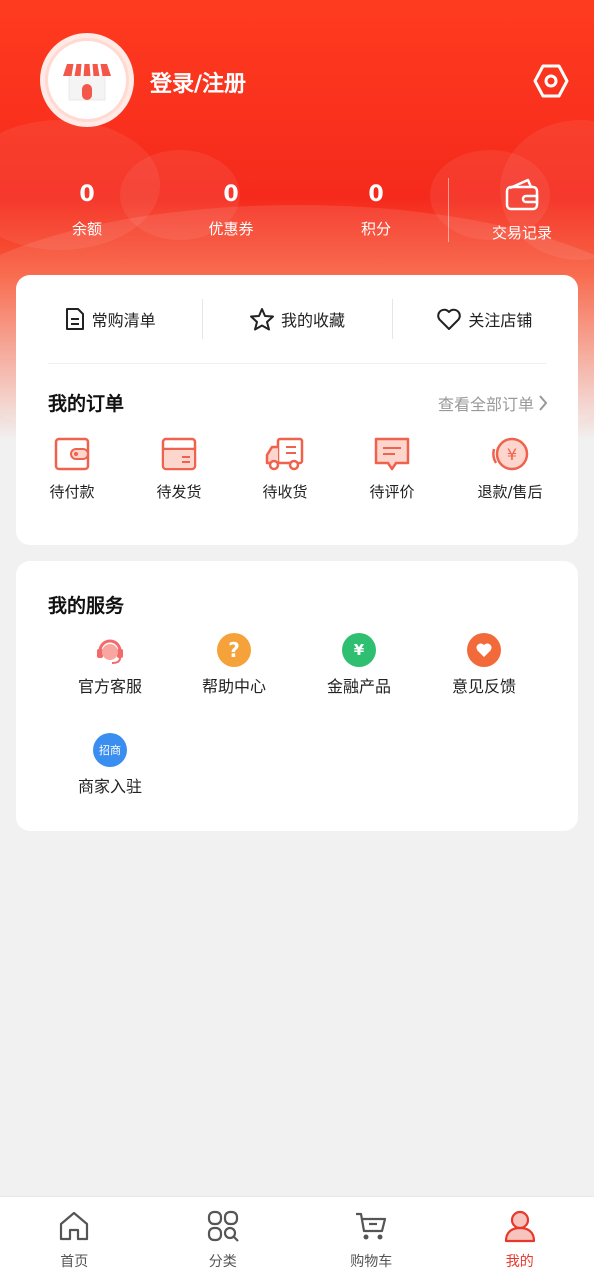 The width and height of the screenshot is (594, 1280). Describe the element at coordinates (519, 1226) in the screenshot. I see `user-icon` at that location.